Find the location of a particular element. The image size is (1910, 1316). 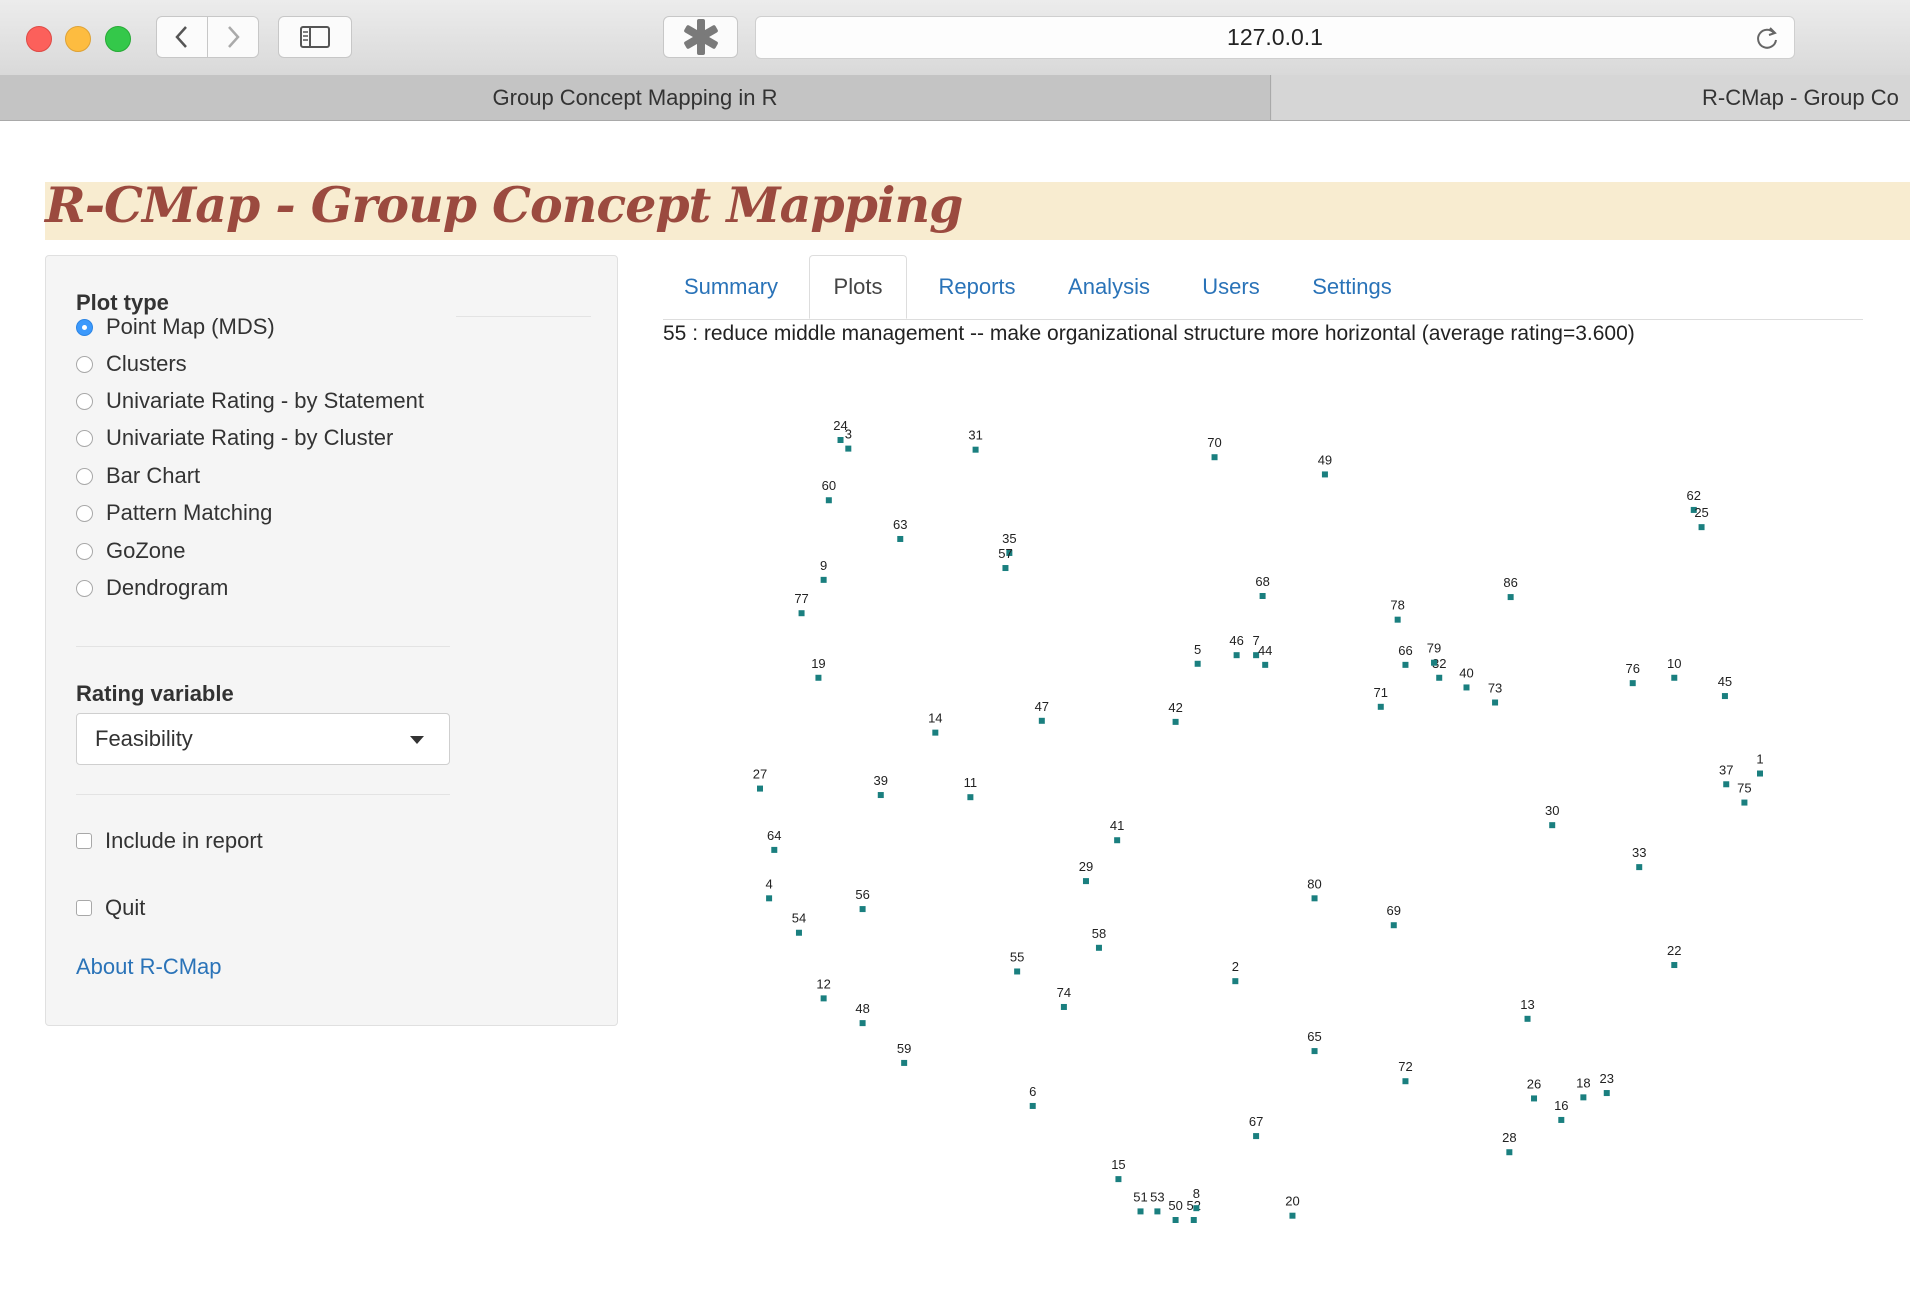

browser-tab-group-concept-mapping: Group Concept Mapping in R is located at coordinates (635, 97).